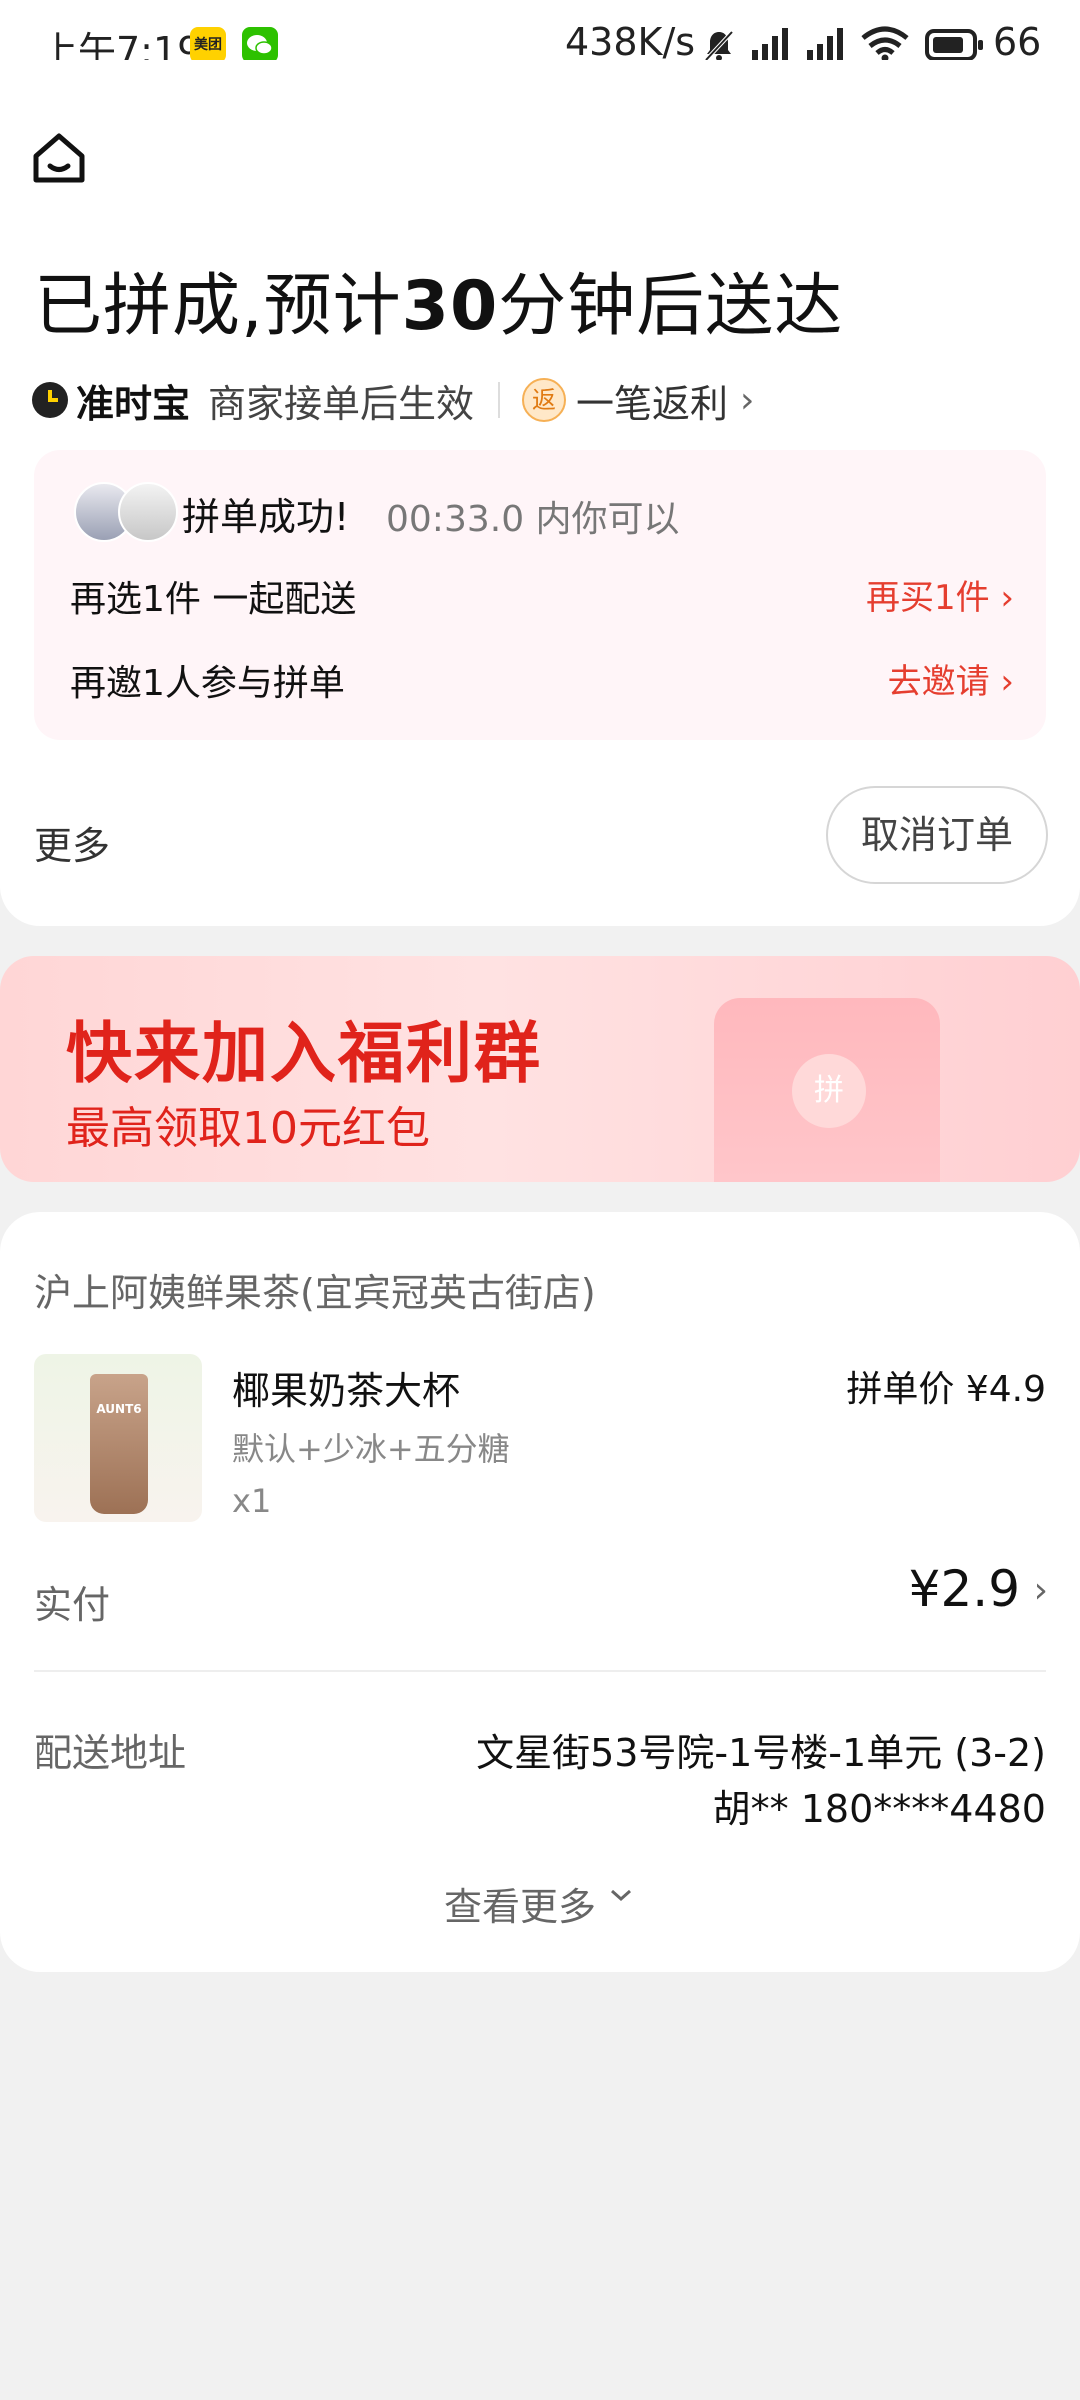 This screenshot has height=2400, width=1080. Describe the element at coordinates (533, 519) in the screenshot. I see `group-timer: 00:33.0 内你可以` at that location.